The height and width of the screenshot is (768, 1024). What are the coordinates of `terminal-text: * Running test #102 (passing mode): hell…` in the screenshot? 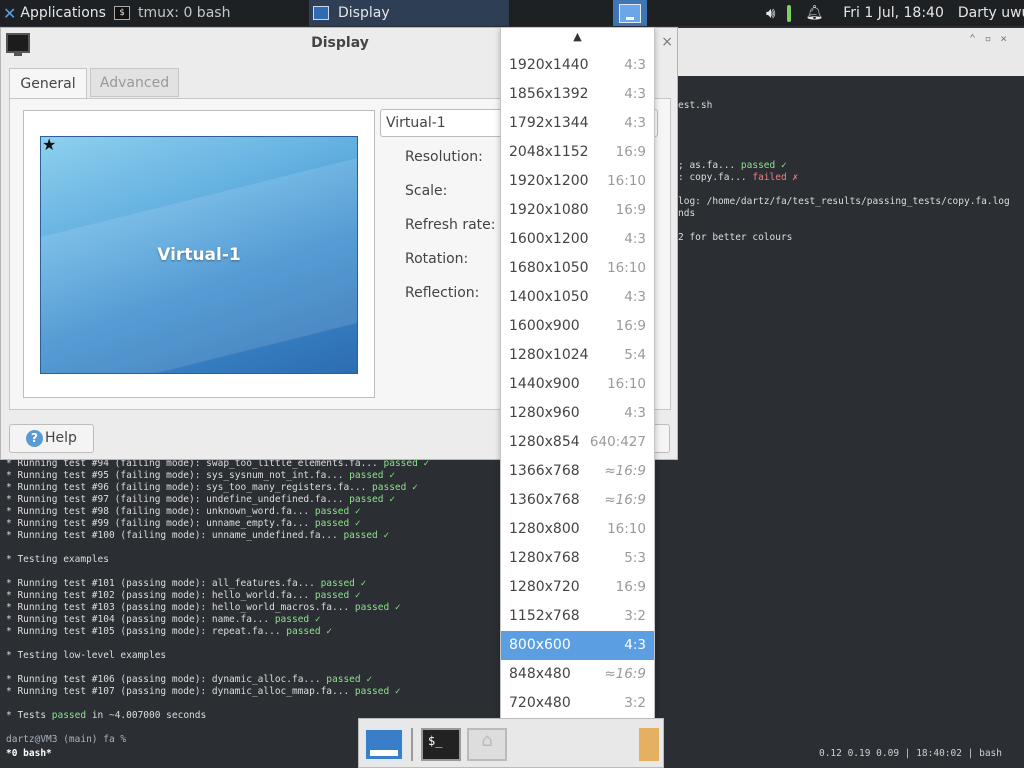 It's located at (160, 595).